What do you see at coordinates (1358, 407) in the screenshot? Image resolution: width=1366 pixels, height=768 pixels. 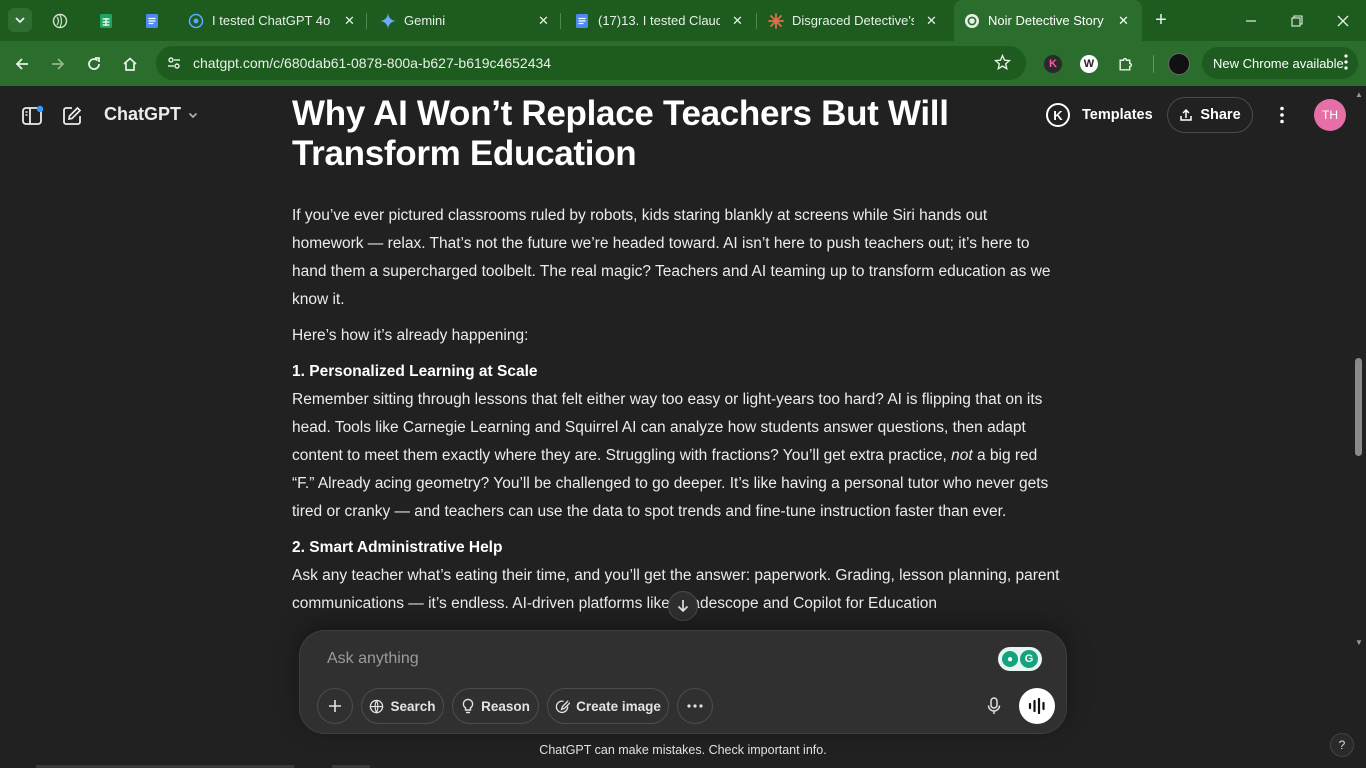 I see `scrollbar-thumb` at bounding box center [1358, 407].